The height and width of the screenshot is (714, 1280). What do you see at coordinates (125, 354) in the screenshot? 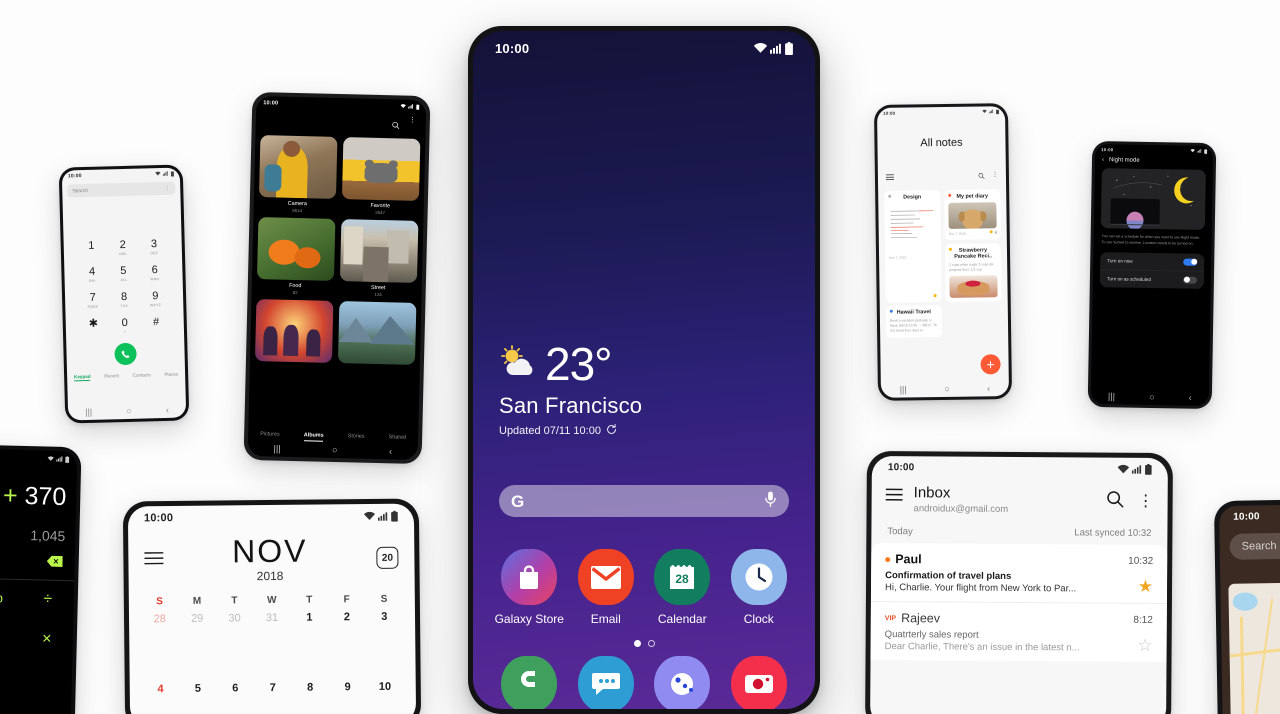
I see `call-button` at bounding box center [125, 354].